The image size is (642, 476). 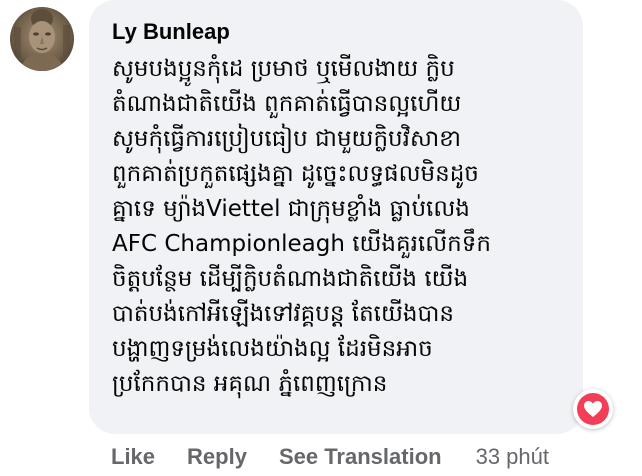 What do you see at coordinates (301, 244) in the screenshot?
I see `comment-line: AFC Championleagh យើងគួរលើកទឹក` at bounding box center [301, 244].